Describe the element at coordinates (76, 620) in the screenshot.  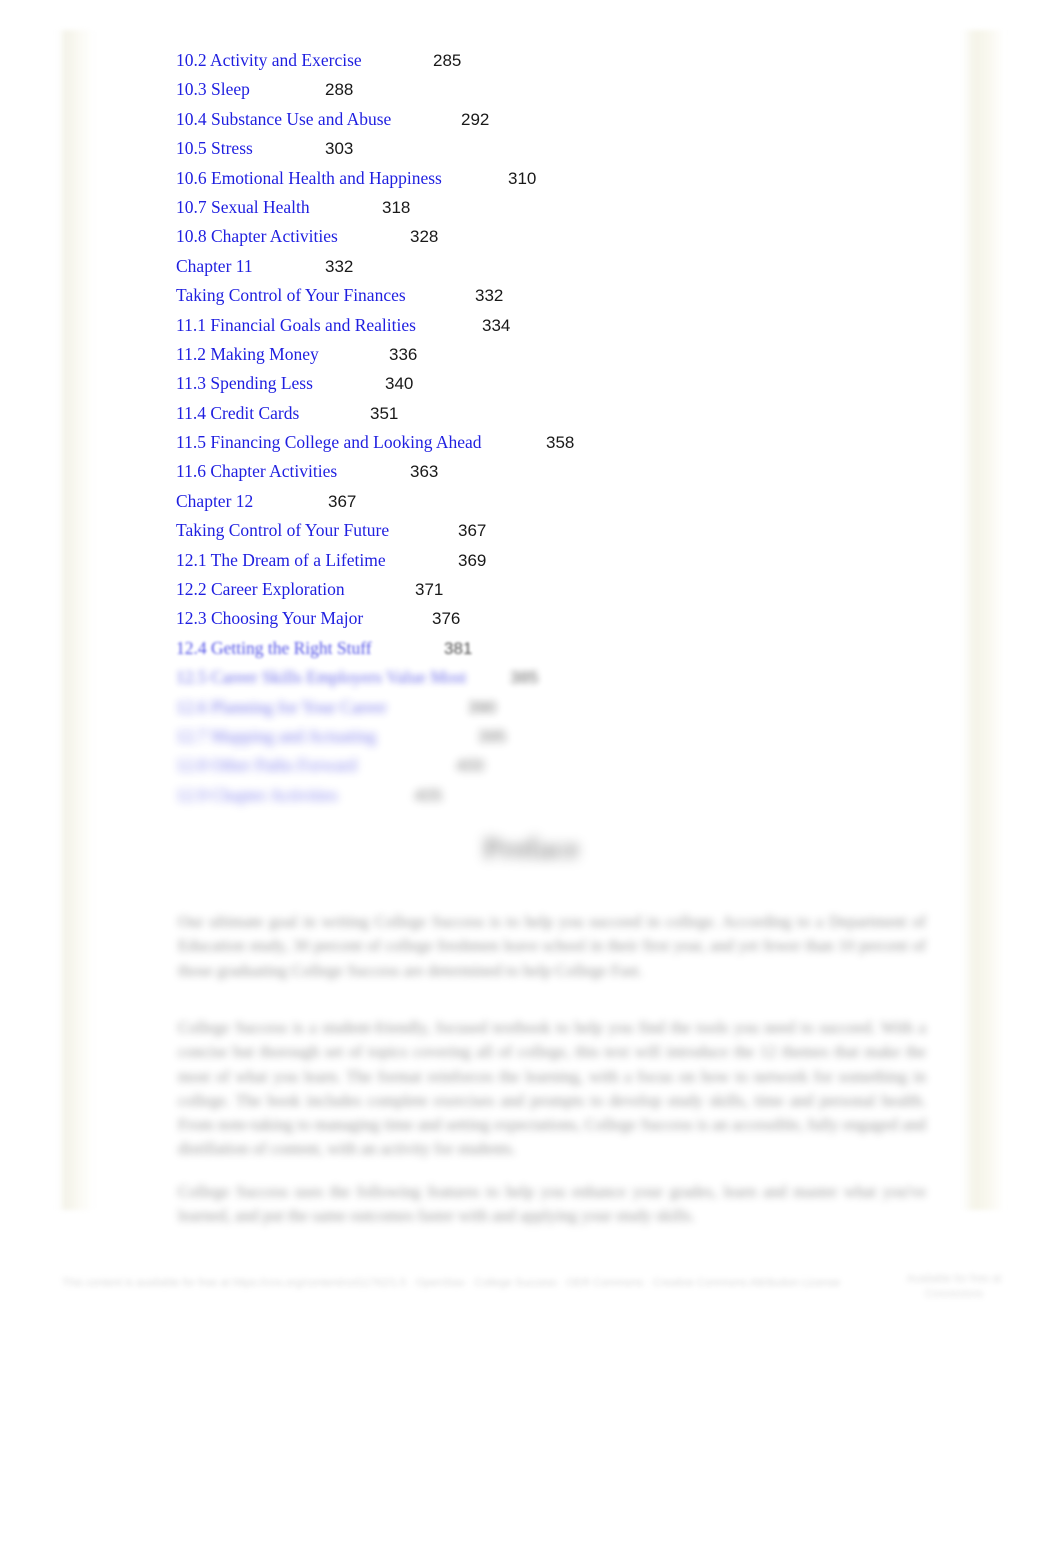
I see `page-edge-shadow-left` at that location.